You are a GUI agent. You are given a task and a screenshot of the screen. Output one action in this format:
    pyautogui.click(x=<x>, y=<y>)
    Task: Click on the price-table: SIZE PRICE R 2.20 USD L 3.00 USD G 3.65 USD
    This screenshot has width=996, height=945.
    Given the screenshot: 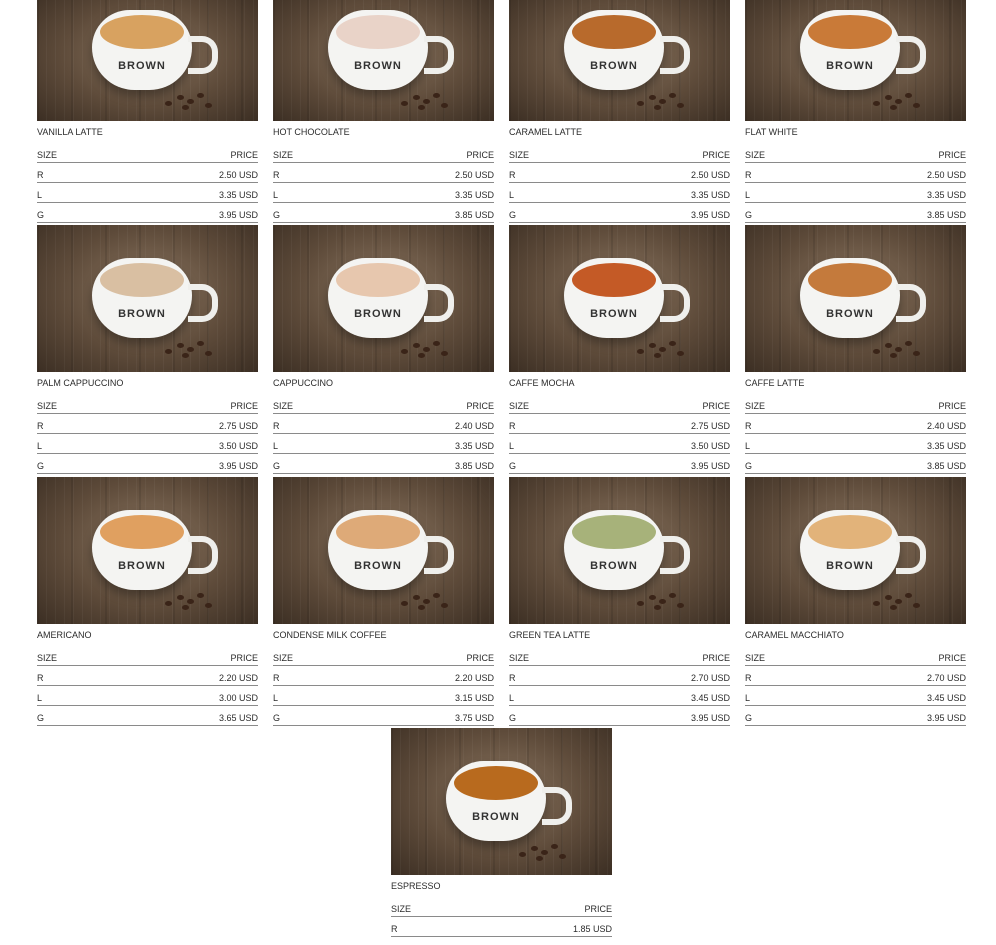 What is the action you would take?
    pyautogui.click(x=147, y=686)
    